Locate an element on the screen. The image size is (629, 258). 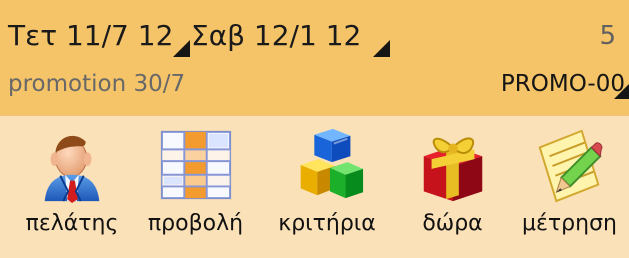
view-button: προβολή is located at coordinates (195, 185).